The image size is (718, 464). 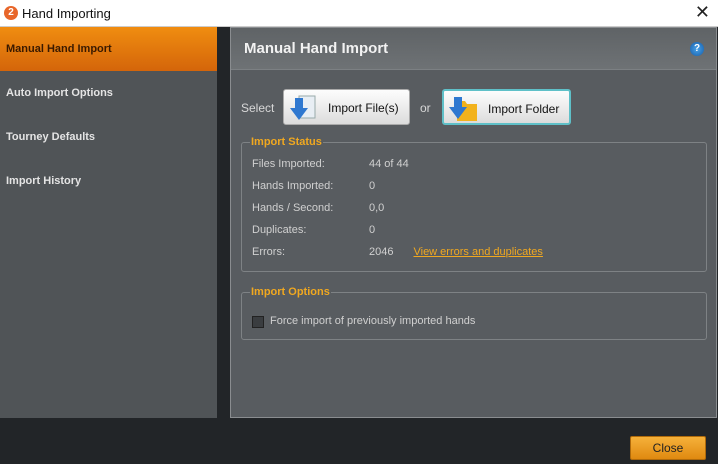 What do you see at coordinates (425, 108) in the screenshot?
I see `or-label: or` at bounding box center [425, 108].